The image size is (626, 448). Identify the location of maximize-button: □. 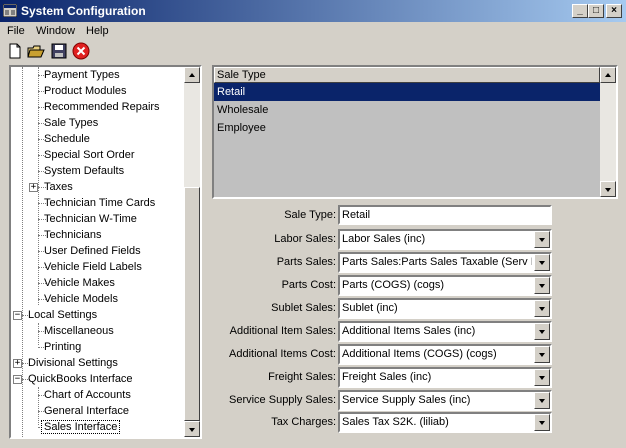
(596, 11).